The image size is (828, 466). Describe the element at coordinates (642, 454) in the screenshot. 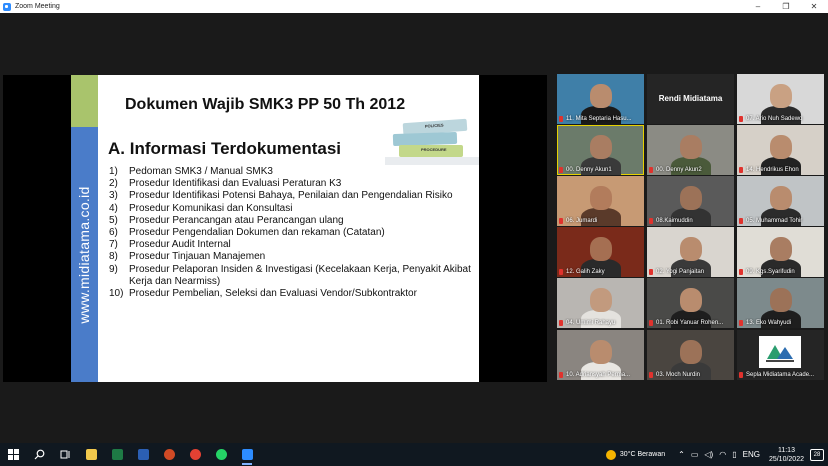

I see `weather-text: 30°C Berawan` at that location.